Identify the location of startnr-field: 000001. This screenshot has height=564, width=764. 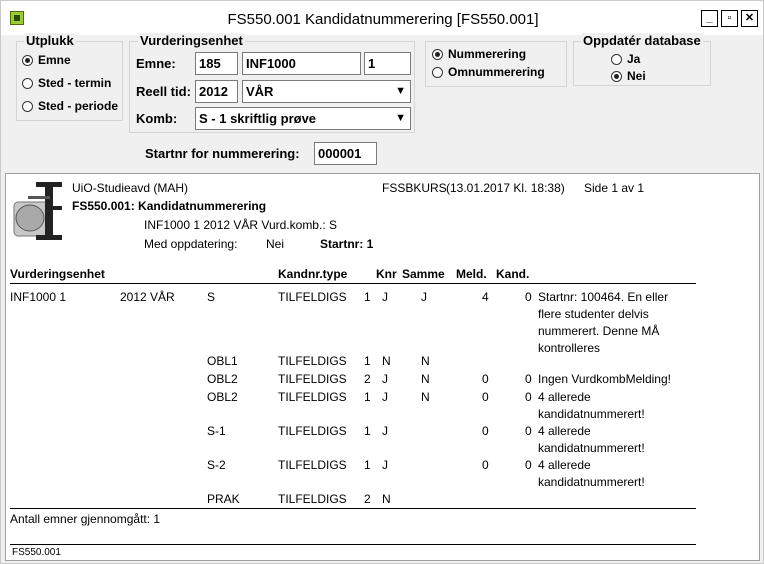
(345, 153).